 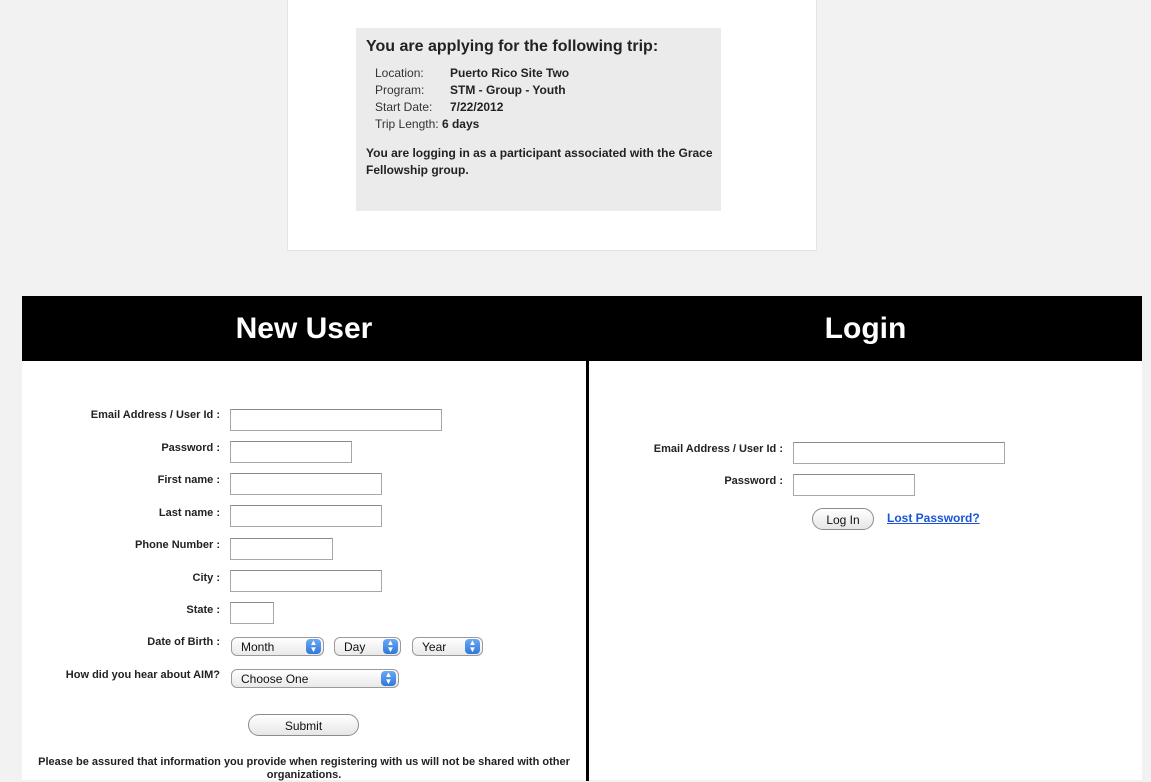 What do you see at coordinates (303, 725) in the screenshot?
I see `submit-button: Submit` at bounding box center [303, 725].